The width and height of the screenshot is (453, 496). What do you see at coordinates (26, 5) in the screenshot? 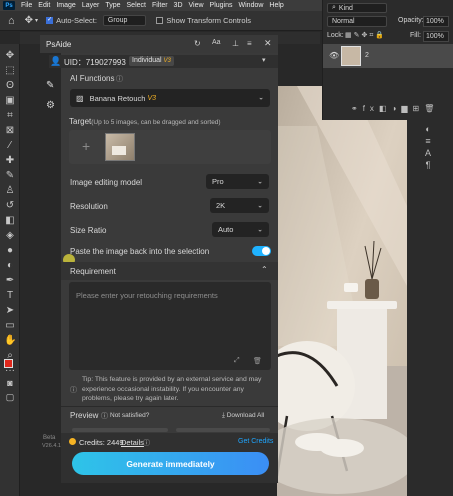
I see `menu-file: File` at bounding box center [26, 5].